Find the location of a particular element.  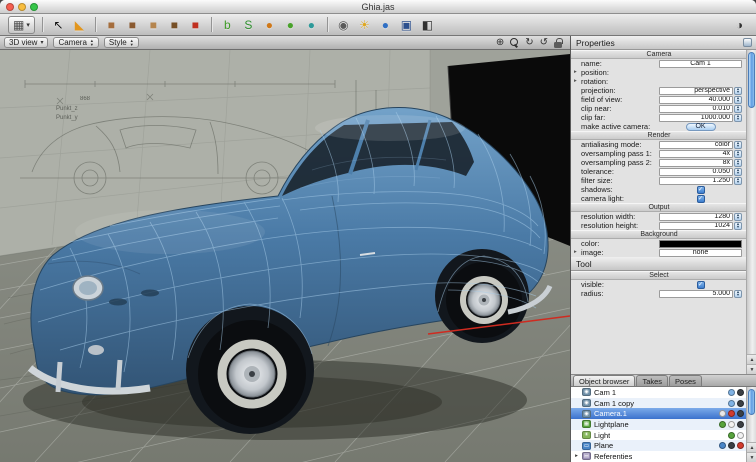

lock-icon is located at coordinates (558, 42).